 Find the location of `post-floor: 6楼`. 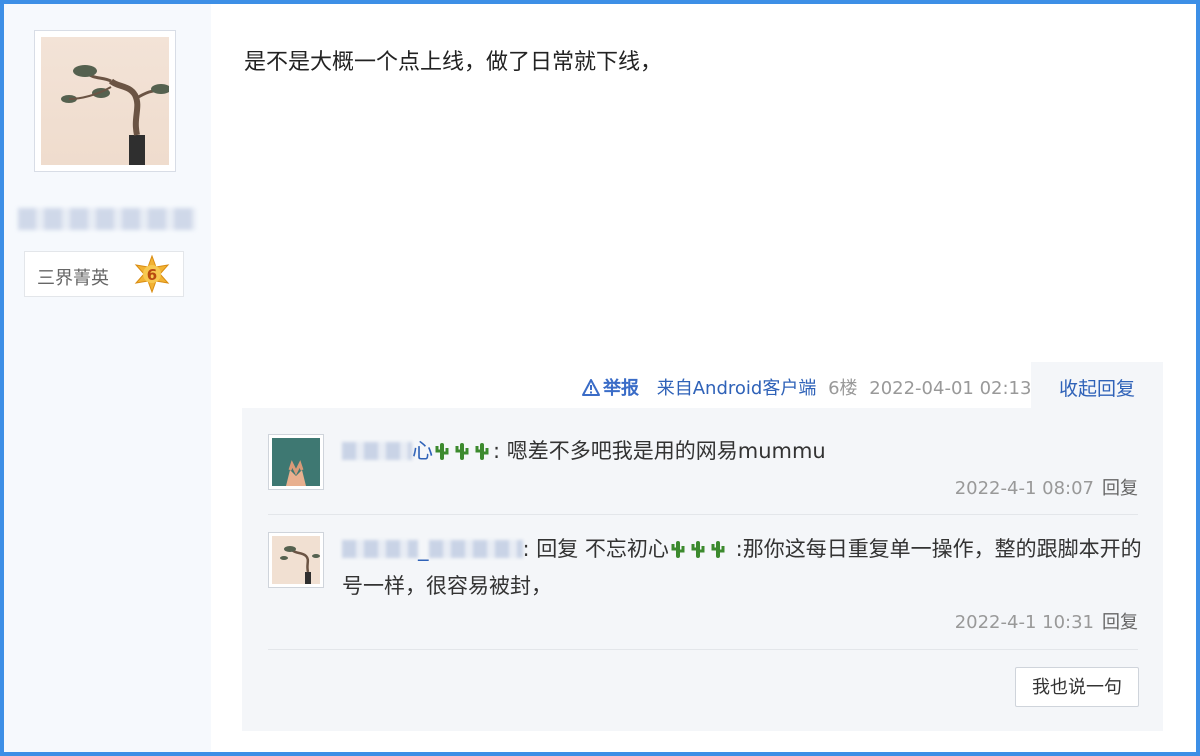

post-floor: 6楼 is located at coordinates (843, 388).